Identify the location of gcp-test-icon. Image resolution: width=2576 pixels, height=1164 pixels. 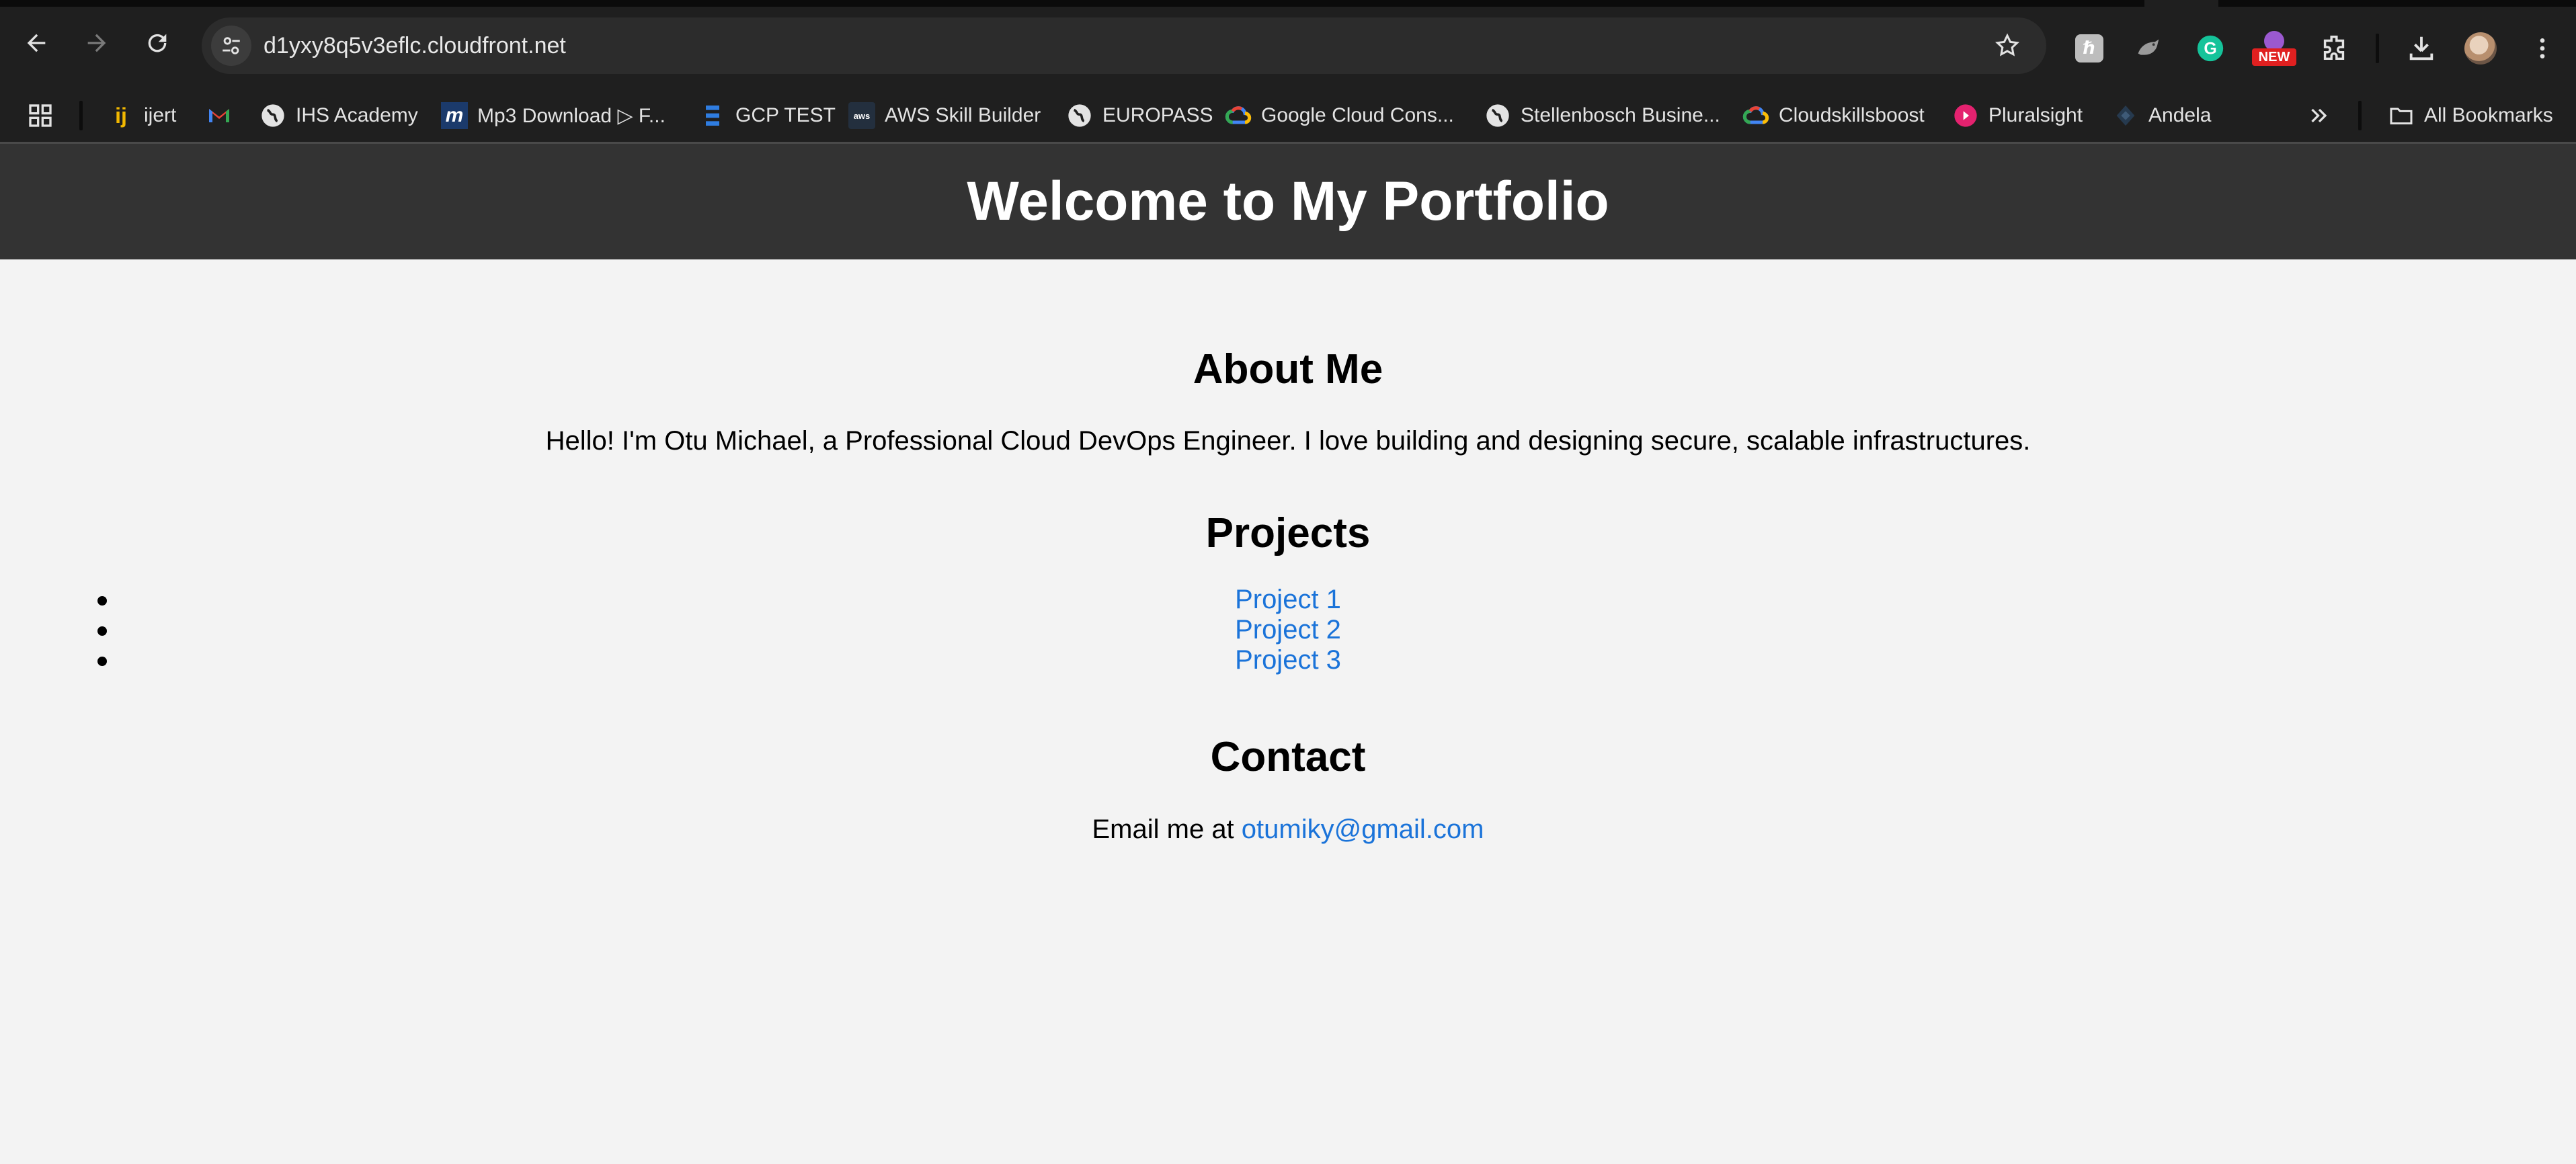
(712, 116).